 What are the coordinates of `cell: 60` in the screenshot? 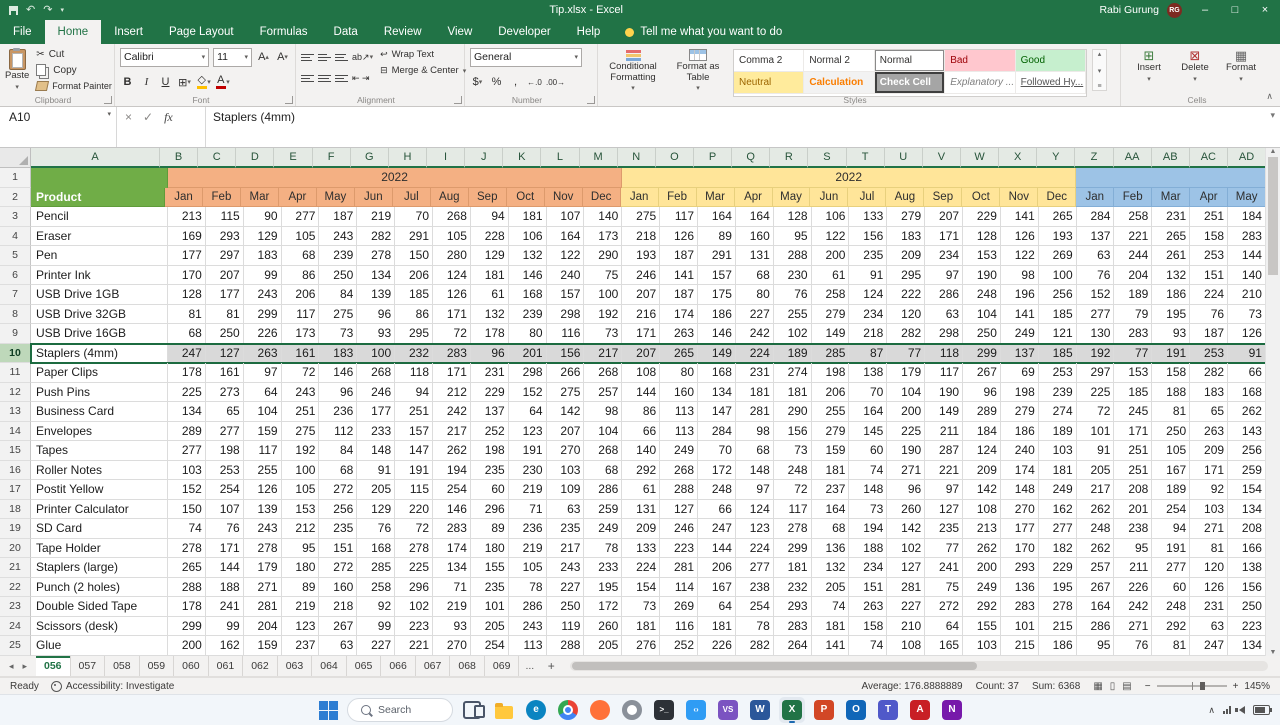 It's located at (868, 451).